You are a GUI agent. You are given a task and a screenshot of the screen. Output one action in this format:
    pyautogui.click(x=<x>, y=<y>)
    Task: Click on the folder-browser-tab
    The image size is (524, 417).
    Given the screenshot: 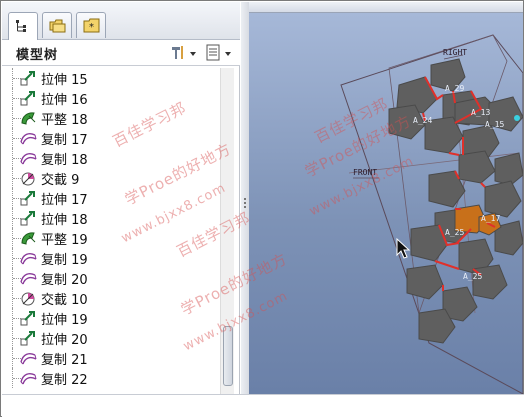 What is the action you would take?
    pyautogui.click(x=57, y=25)
    